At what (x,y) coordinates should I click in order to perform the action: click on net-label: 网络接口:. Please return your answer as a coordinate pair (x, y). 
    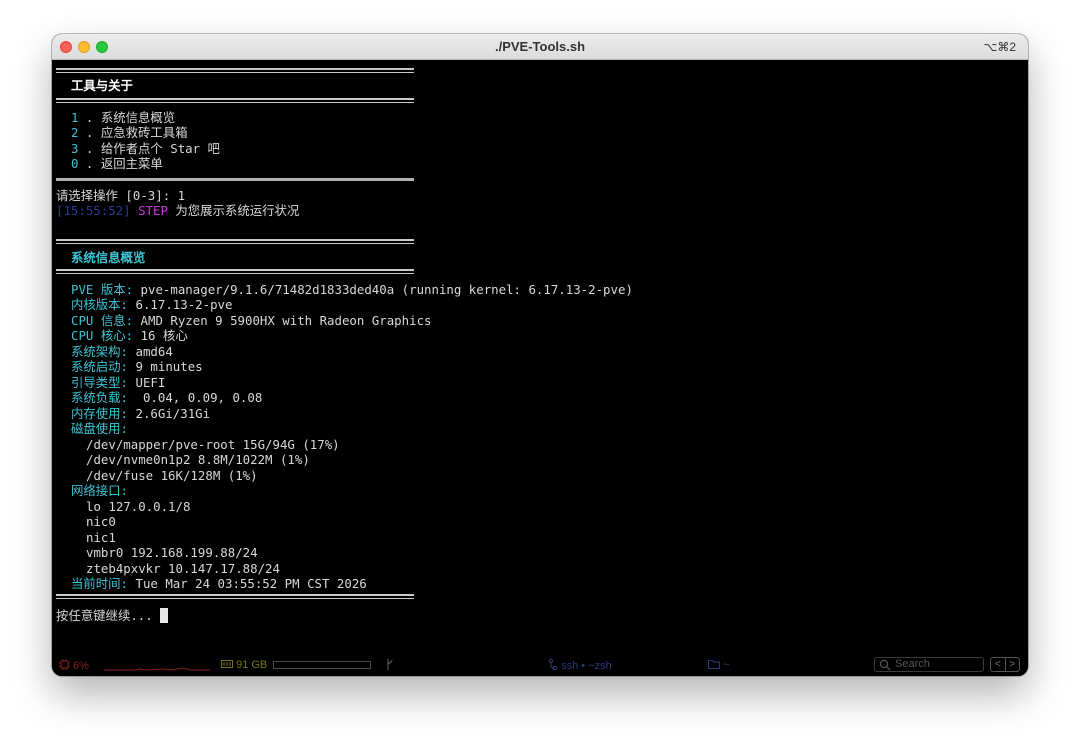
    Looking at the image, I should click on (100, 490).